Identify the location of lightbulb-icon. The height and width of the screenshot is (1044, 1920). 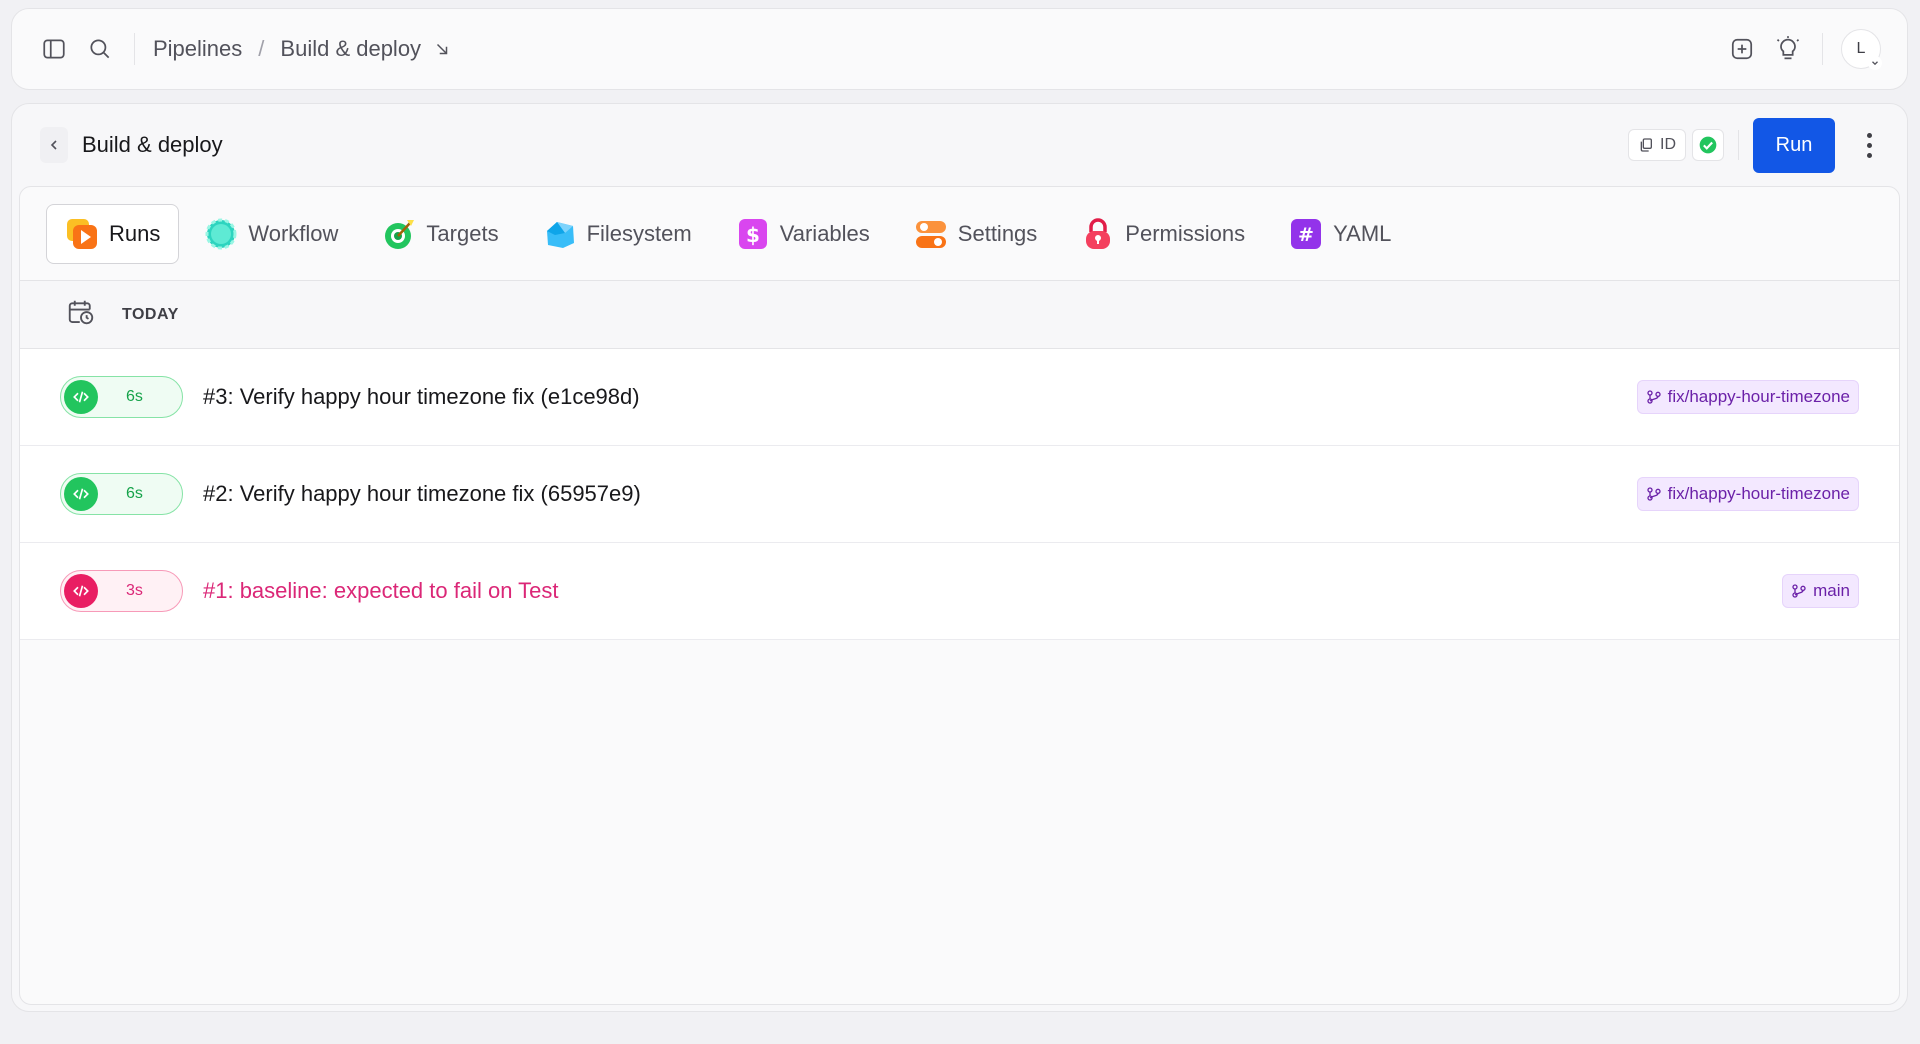
(1788, 49).